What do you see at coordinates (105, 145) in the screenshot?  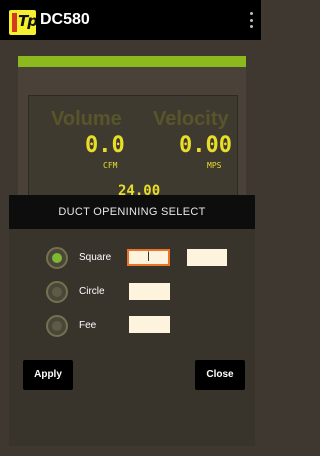 I see `volume-value: 0.0` at bounding box center [105, 145].